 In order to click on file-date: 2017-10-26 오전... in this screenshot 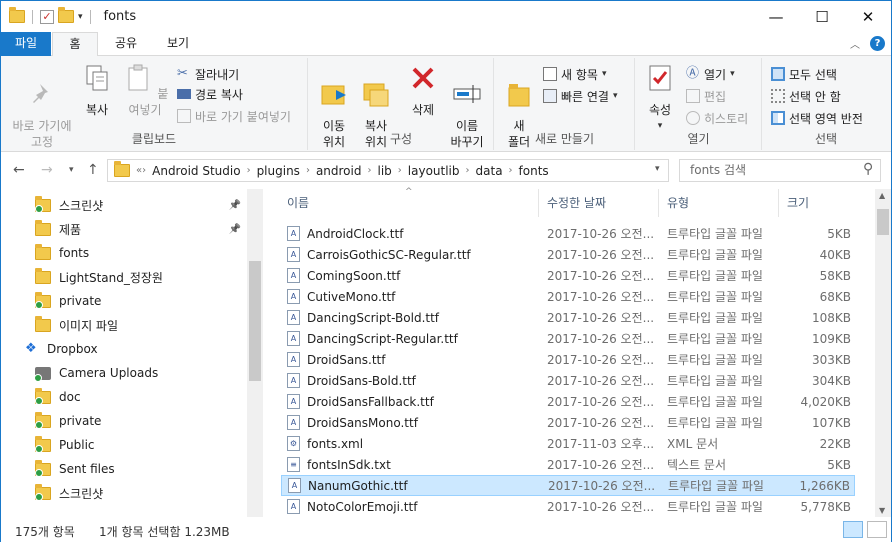, I will do `click(601, 507)`.